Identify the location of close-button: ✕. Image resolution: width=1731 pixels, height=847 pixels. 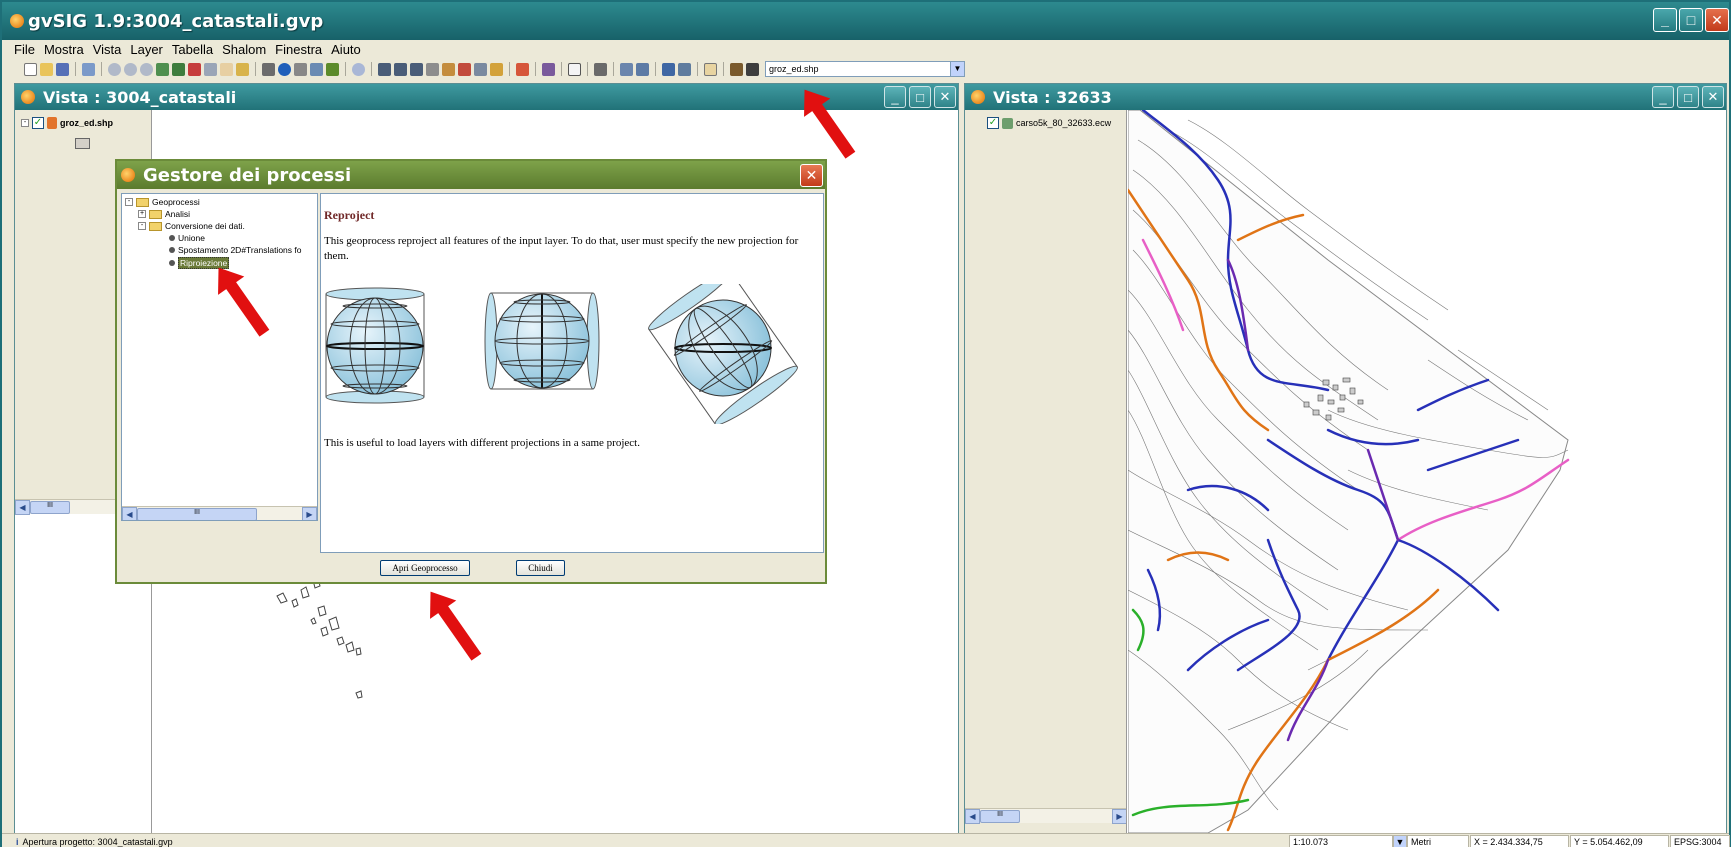
(1717, 20).